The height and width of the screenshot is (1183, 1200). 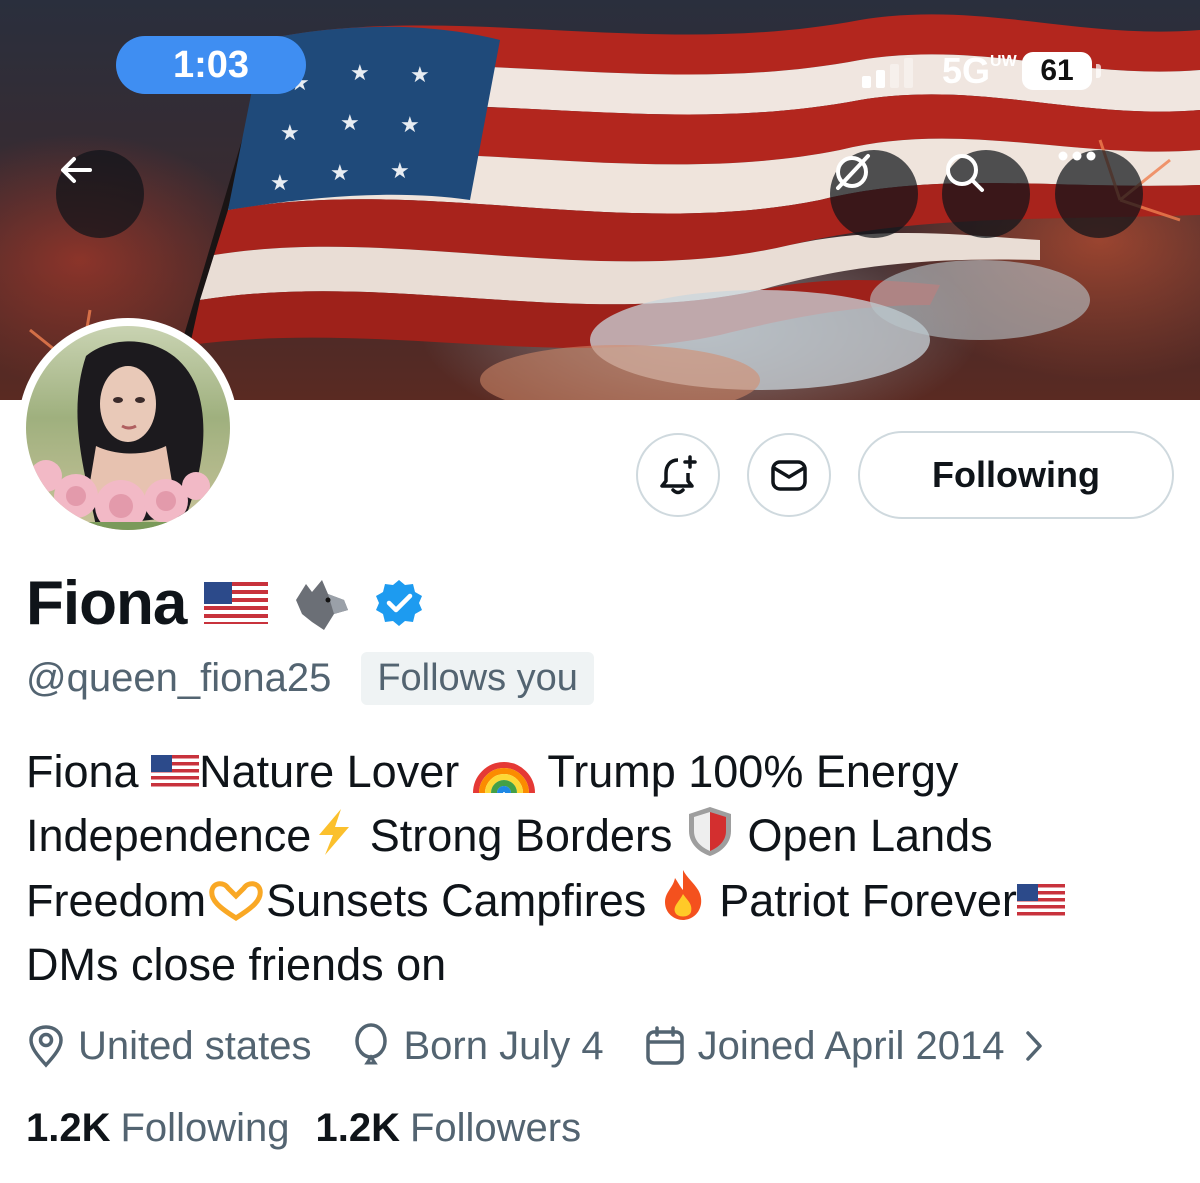 I want to click on handle-row: @queen_fiona25 Follows you, so click(x=310, y=678).